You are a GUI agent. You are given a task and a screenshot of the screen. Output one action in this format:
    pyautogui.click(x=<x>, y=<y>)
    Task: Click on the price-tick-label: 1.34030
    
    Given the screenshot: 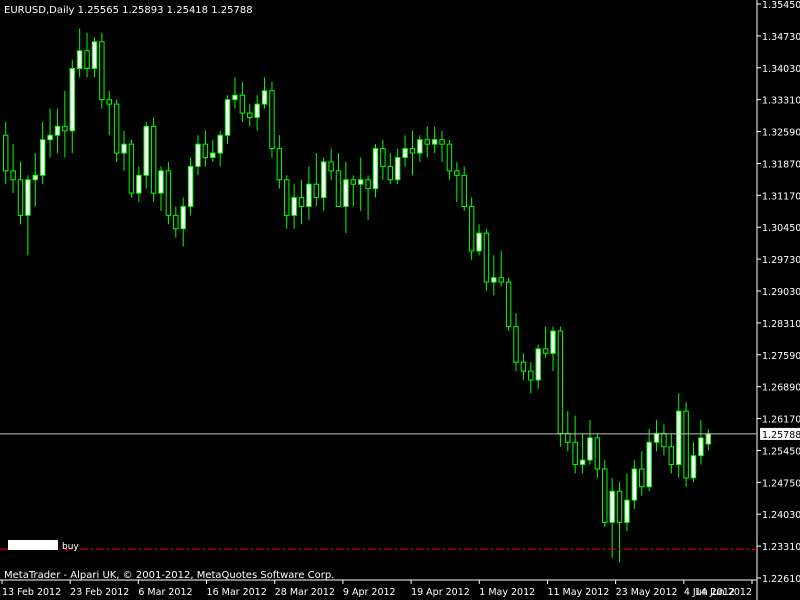 What is the action you would take?
    pyautogui.click(x=781, y=69)
    